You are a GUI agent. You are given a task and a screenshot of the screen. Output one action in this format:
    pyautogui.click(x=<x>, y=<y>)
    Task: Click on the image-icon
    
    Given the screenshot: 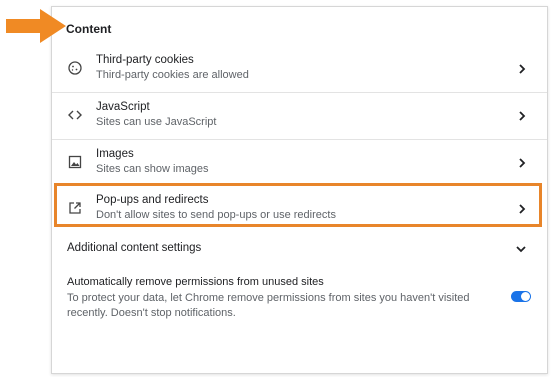 What is the action you would take?
    pyautogui.click(x=75, y=162)
    